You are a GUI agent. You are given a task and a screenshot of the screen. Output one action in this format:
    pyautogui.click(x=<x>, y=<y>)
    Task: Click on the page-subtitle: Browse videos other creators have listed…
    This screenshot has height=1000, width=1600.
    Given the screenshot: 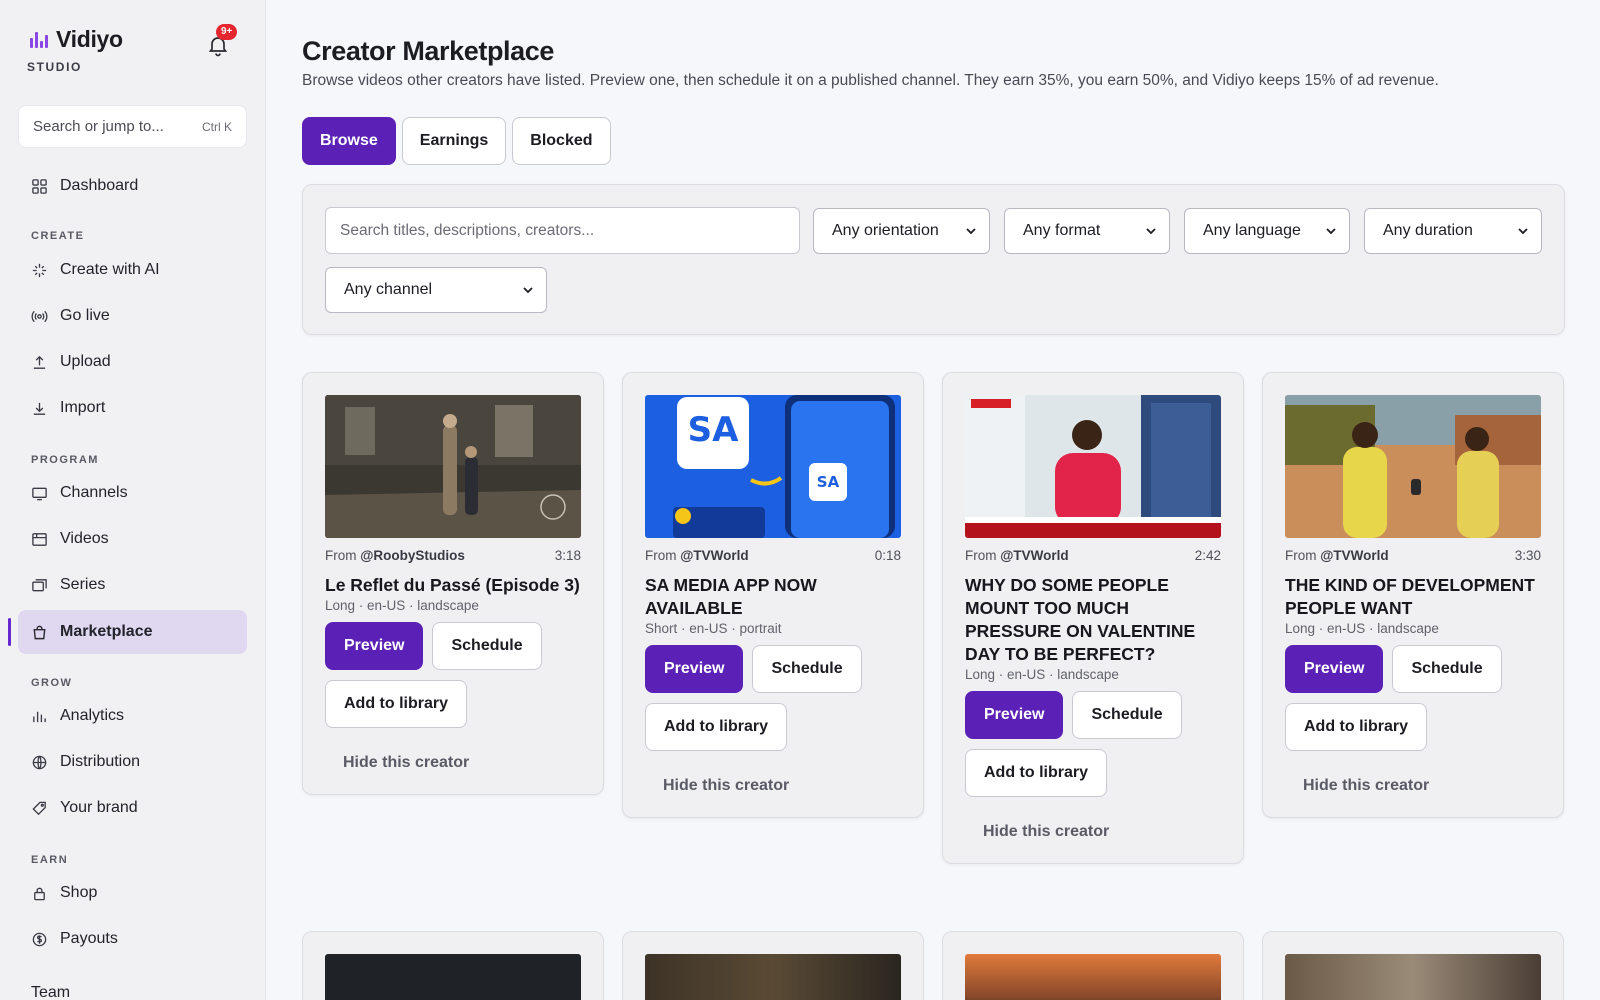 What is the action you would take?
    pyautogui.click(x=870, y=80)
    